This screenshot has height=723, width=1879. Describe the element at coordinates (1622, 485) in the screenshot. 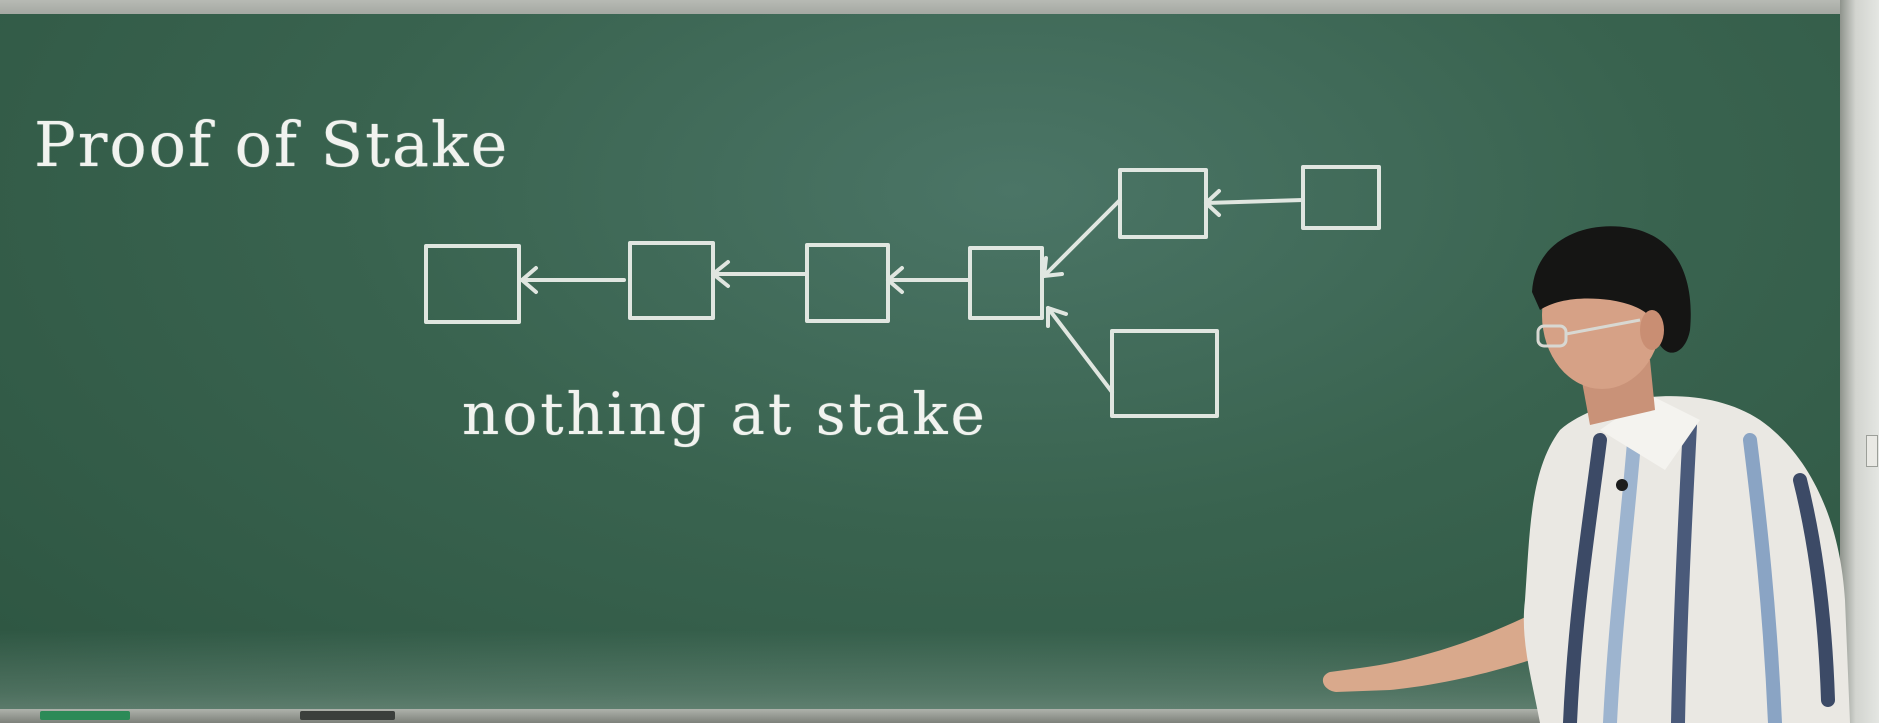

I see `lapel-microphone` at that location.